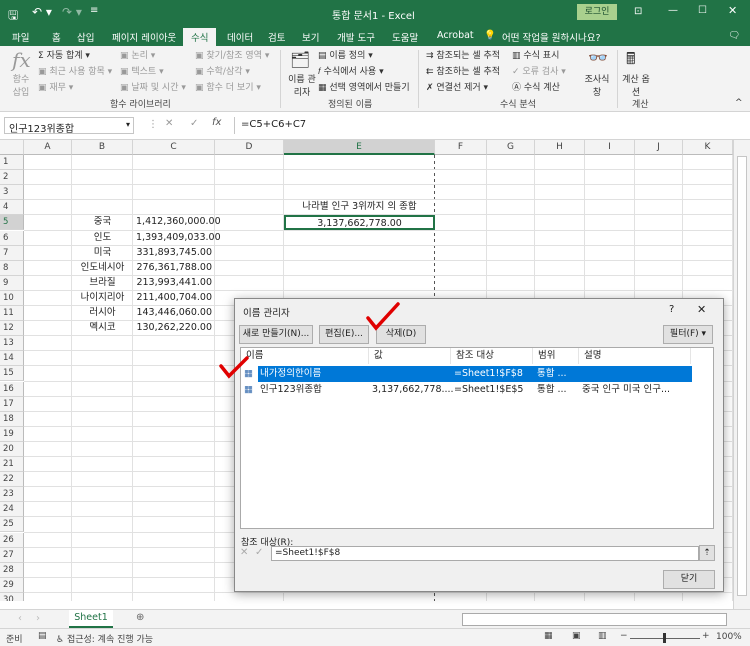  Describe the element at coordinates (110, 640) in the screenshot. I see `accessibility-label: 접근성: 계속 진행 가능` at that location.